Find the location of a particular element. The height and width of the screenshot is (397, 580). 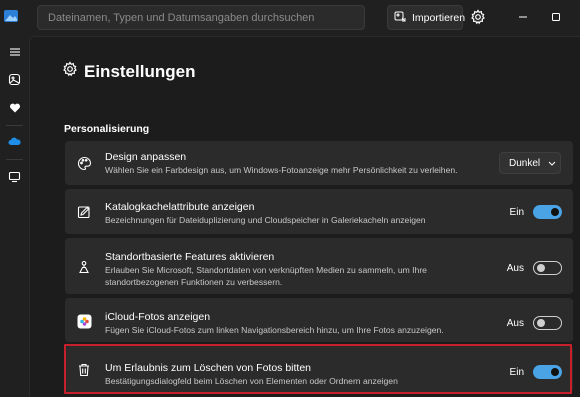

page-title: Einstellungen is located at coordinates (128, 71).